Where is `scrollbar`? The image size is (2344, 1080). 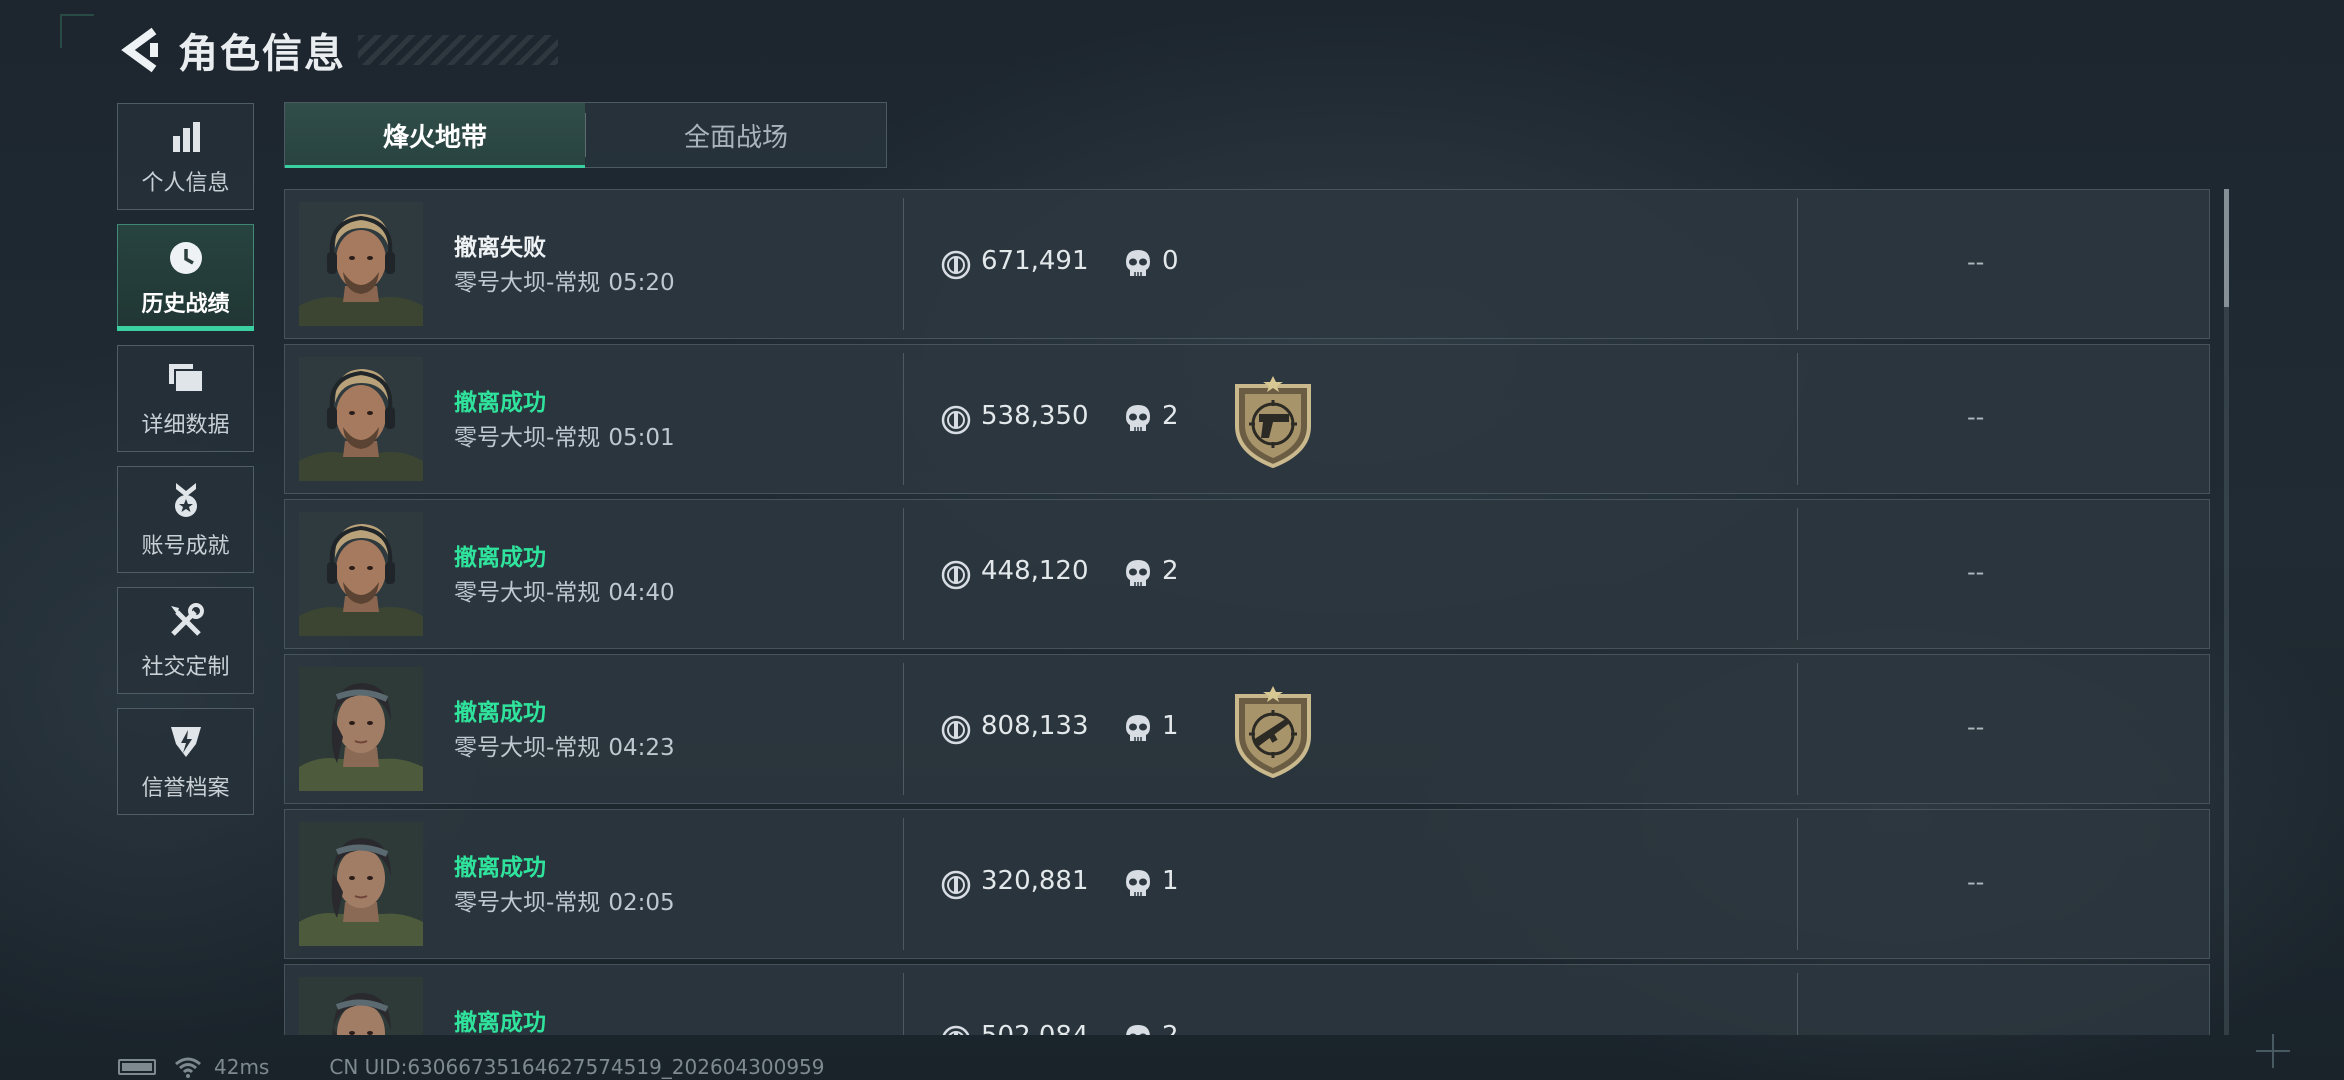
scrollbar is located at coordinates (2226, 612).